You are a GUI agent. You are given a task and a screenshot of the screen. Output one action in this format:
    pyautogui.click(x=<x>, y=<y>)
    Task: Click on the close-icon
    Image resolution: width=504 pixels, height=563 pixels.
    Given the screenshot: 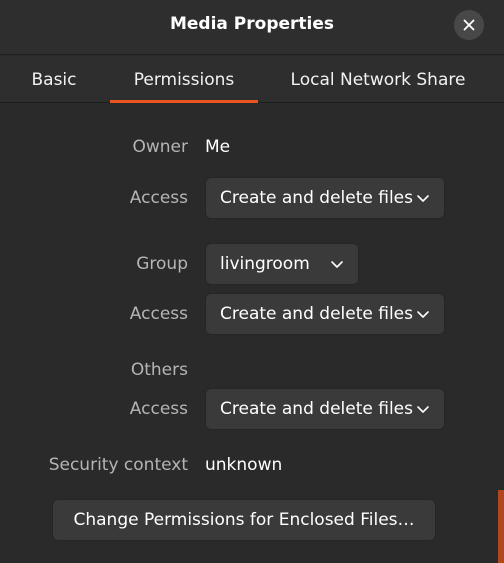 What is the action you would take?
    pyautogui.click(x=469, y=25)
    